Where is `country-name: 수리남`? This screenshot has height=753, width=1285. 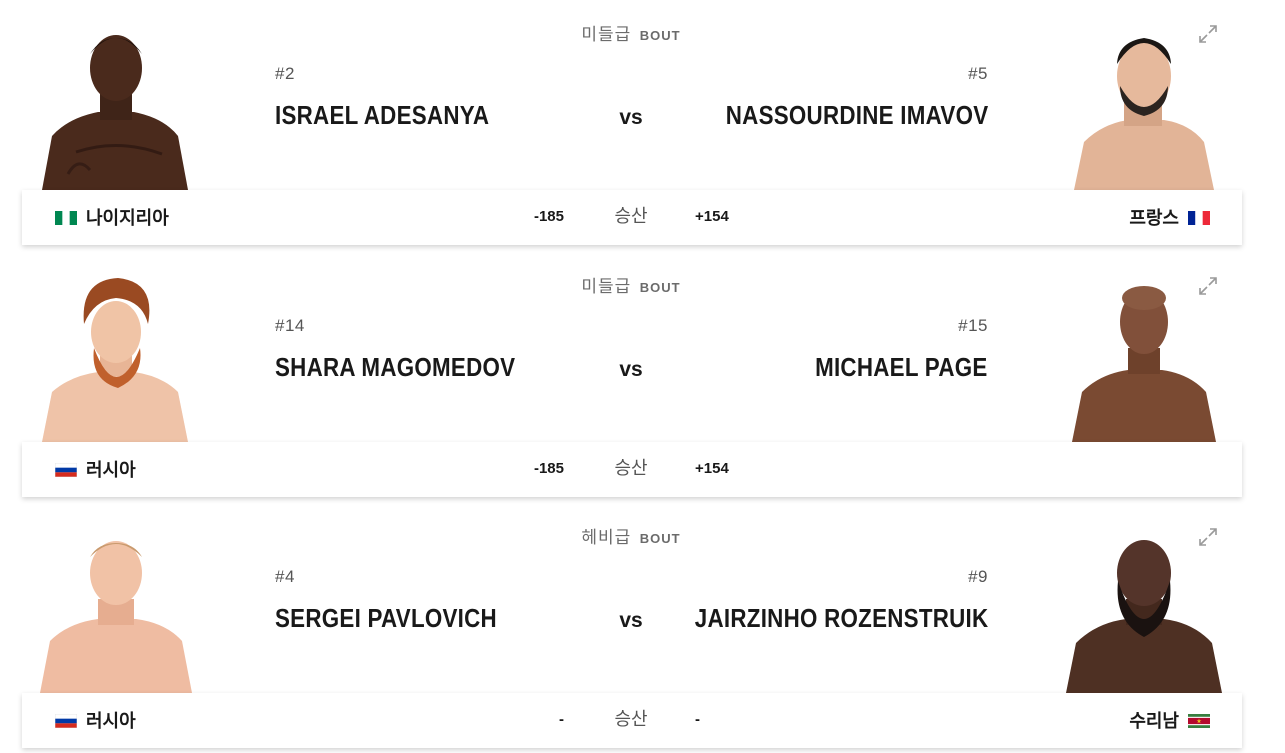
country-name: 수리남 is located at coordinates (1154, 721).